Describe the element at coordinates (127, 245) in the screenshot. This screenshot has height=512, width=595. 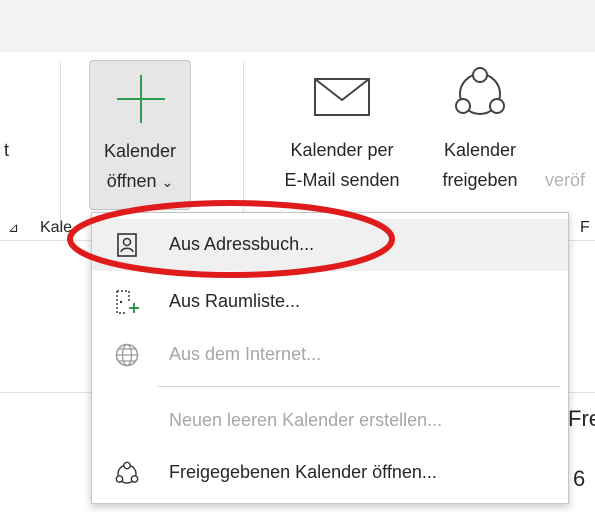
I see `address-book-icon` at that location.